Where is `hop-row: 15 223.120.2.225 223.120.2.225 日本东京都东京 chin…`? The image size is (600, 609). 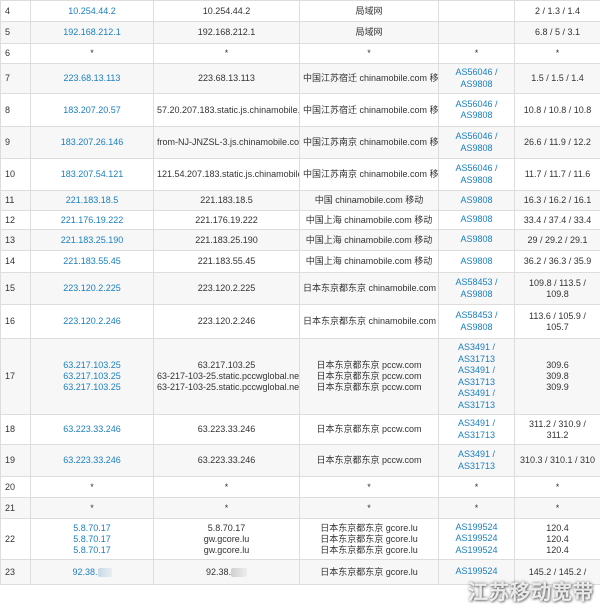
hop-row: 15 223.120.2.225 223.120.2.225 日本东京都东京 chin… is located at coordinates (300, 288).